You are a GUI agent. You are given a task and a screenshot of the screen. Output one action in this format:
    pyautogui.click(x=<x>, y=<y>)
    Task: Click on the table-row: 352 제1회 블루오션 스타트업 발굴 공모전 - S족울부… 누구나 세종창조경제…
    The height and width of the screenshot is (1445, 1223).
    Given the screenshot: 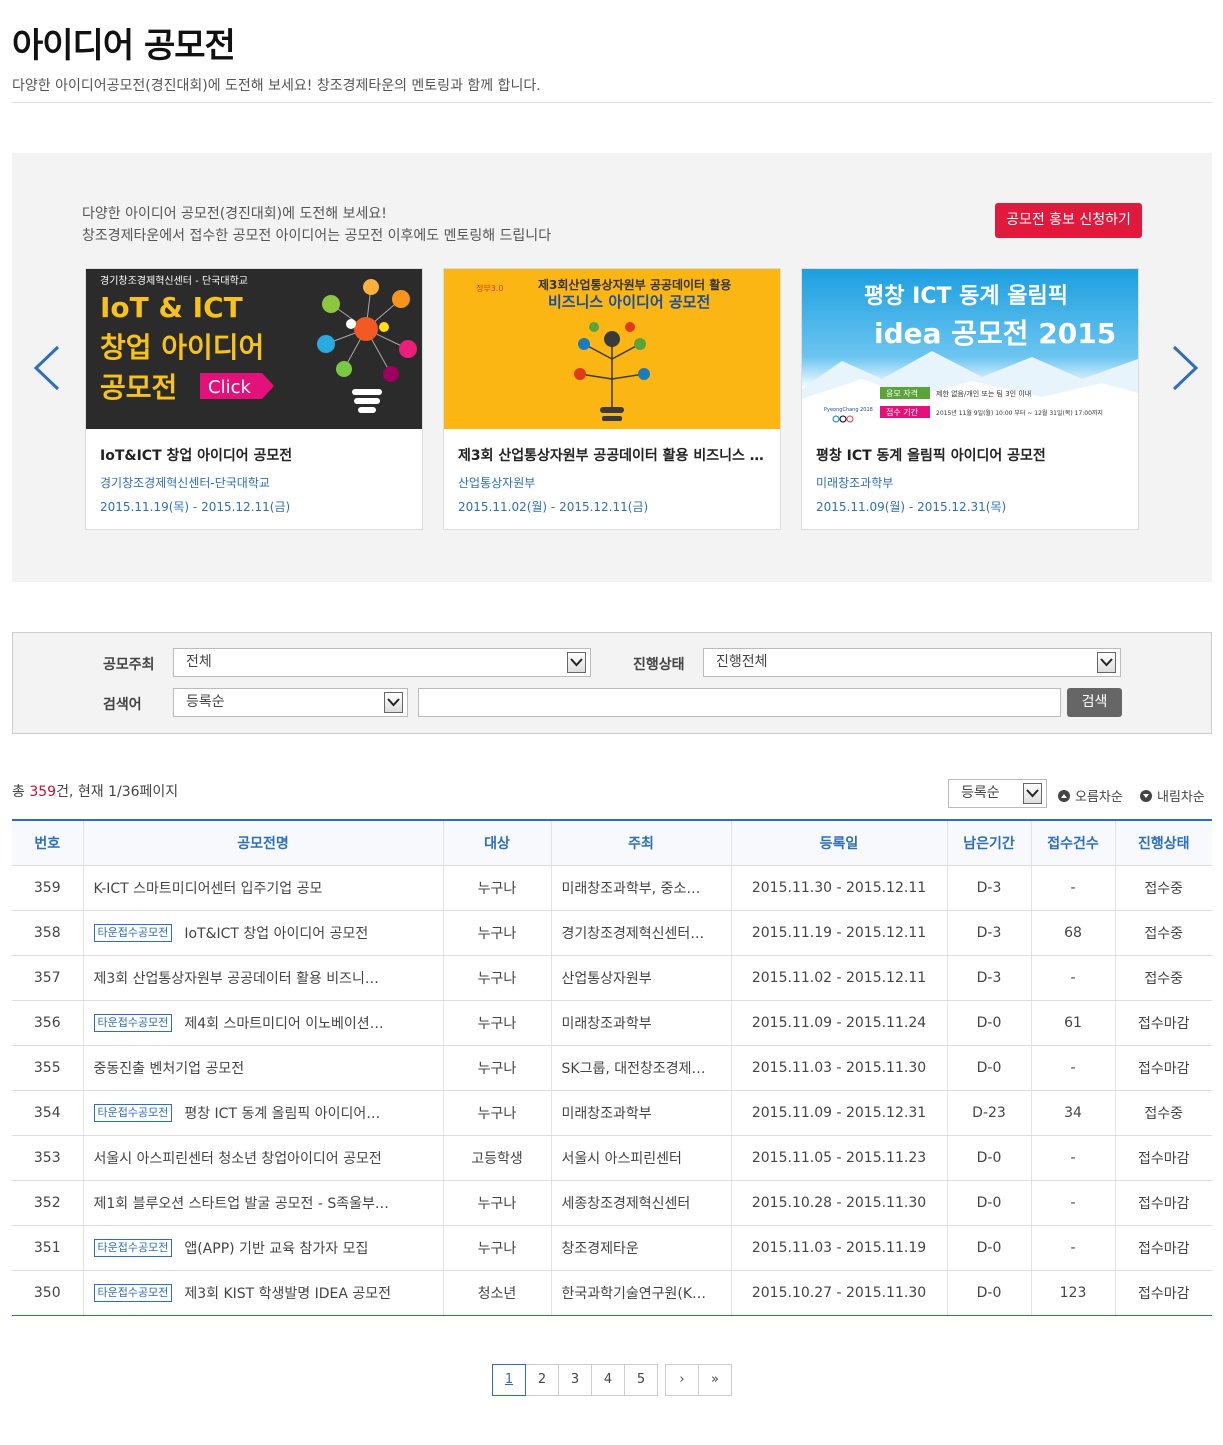 What is the action you would take?
    pyautogui.click(x=612, y=1203)
    